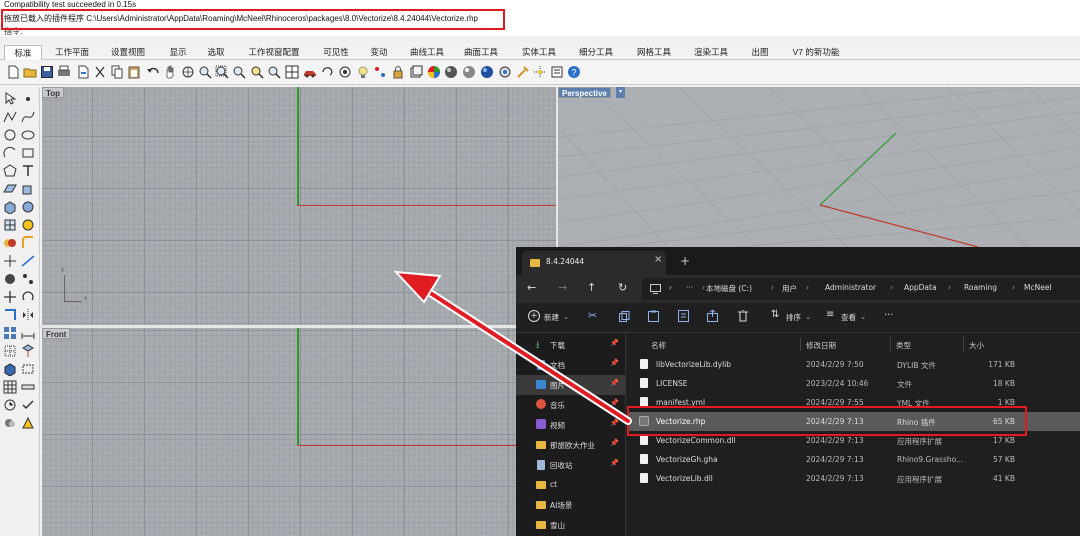 This screenshot has height=536, width=1080. What do you see at coordinates (760, 52) in the screenshot?
I see `ribbon-tab-drafting: 出图` at bounding box center [760, 52].